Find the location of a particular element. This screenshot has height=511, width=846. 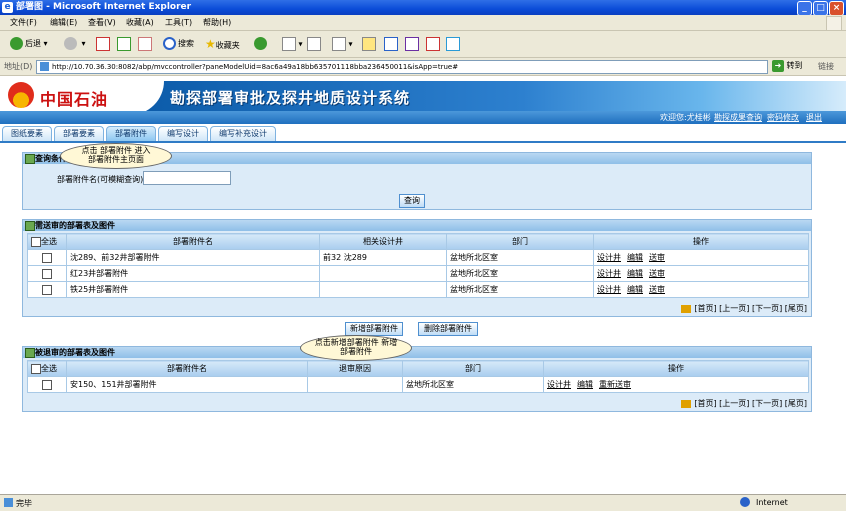

window-title: 部署图 - Microsoft Internet Explorer is located at coordinates (104, 7).